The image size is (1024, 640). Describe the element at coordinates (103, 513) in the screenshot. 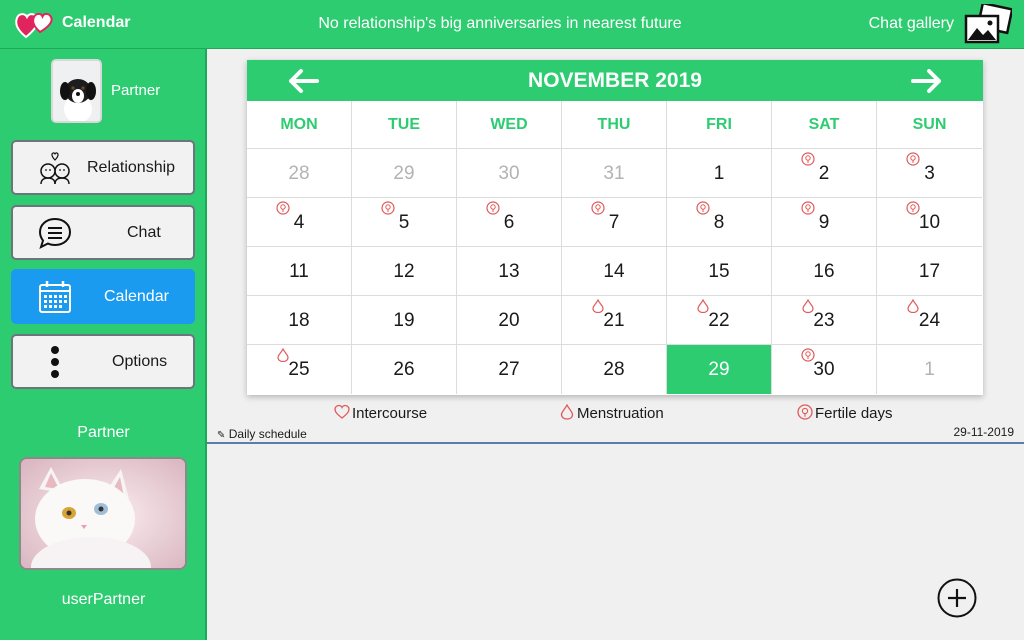

I see `partner-photo` at that location.